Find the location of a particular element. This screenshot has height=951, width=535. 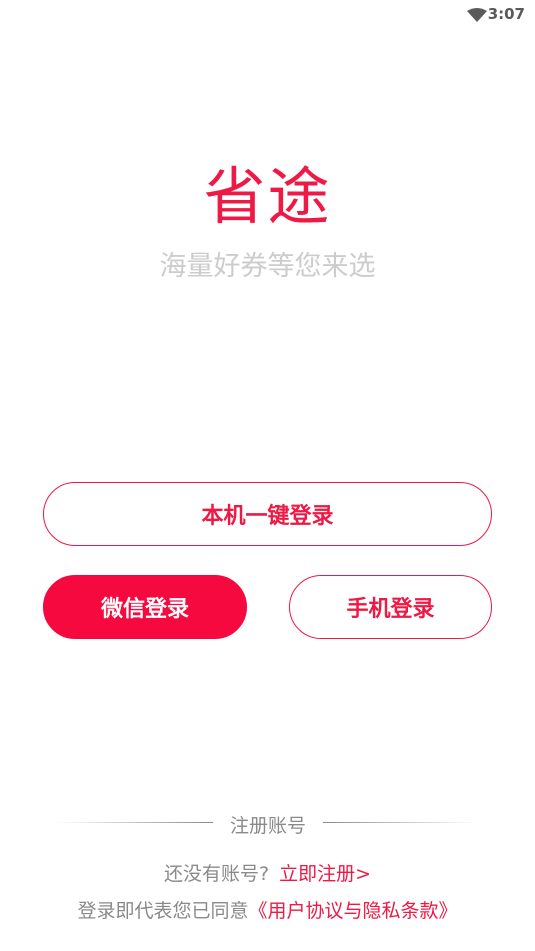

no-account-row: 还没有账号? 立即注册> is located at coordinates (267, 872).